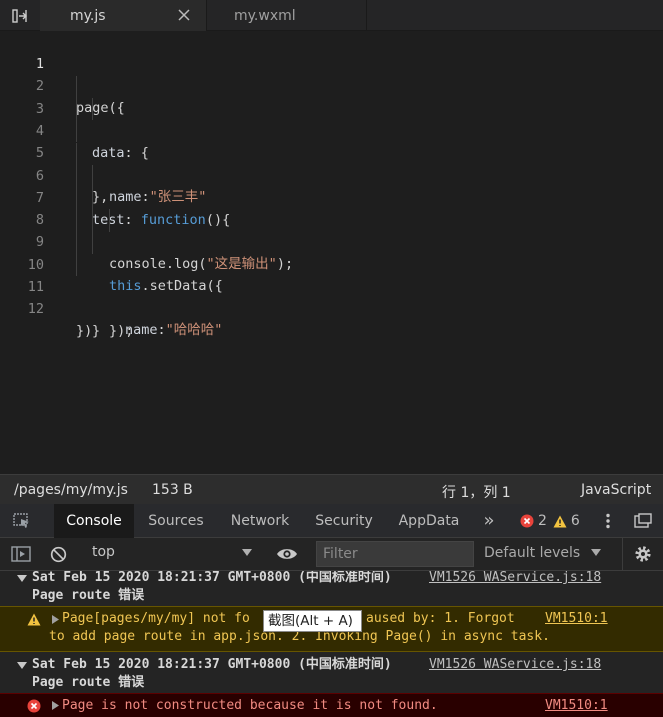 This screenshot has height=717, width=663. I want to click on tab-my-wxml: my.wxml, so click(287, 15).